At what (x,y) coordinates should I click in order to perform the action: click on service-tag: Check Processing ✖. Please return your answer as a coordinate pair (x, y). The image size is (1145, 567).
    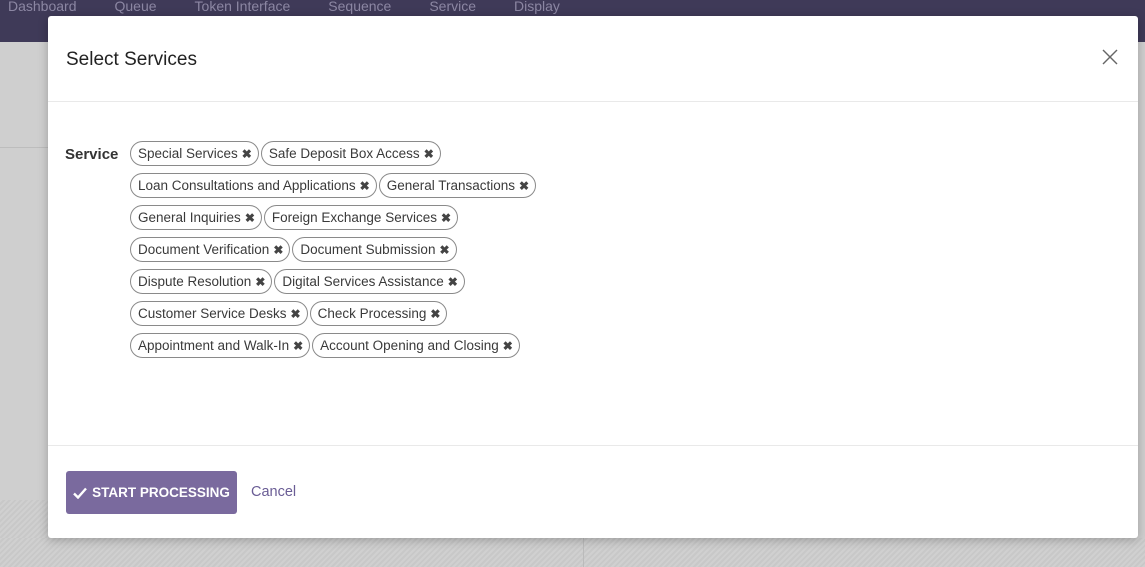
    Looking at the image, I should click on (378, 313).